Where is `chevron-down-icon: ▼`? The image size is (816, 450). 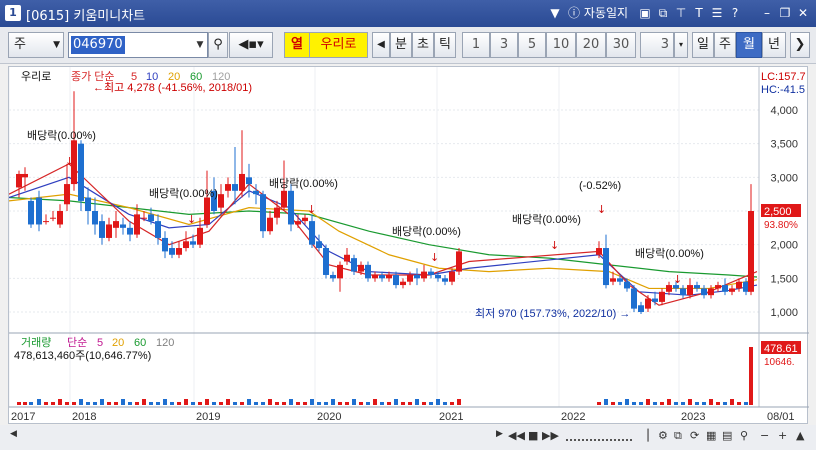 chevron-down-icon: ▼ is located at coordinates (200, 45).